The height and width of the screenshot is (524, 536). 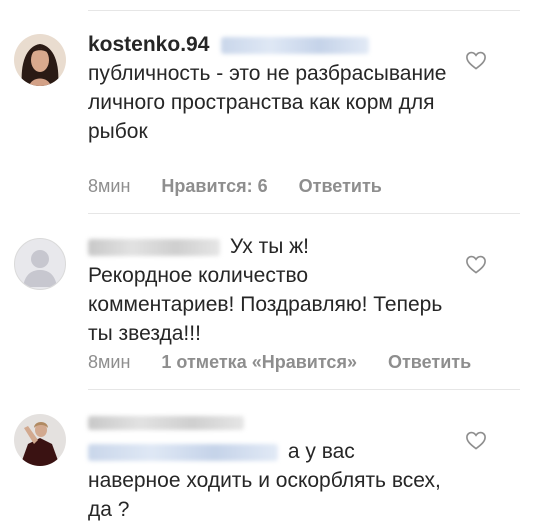 What do you see at coordinates (214, 186) in the screenshot?
I see `likes-count-link: Нравится: 6` at bounding box center [214, 186].